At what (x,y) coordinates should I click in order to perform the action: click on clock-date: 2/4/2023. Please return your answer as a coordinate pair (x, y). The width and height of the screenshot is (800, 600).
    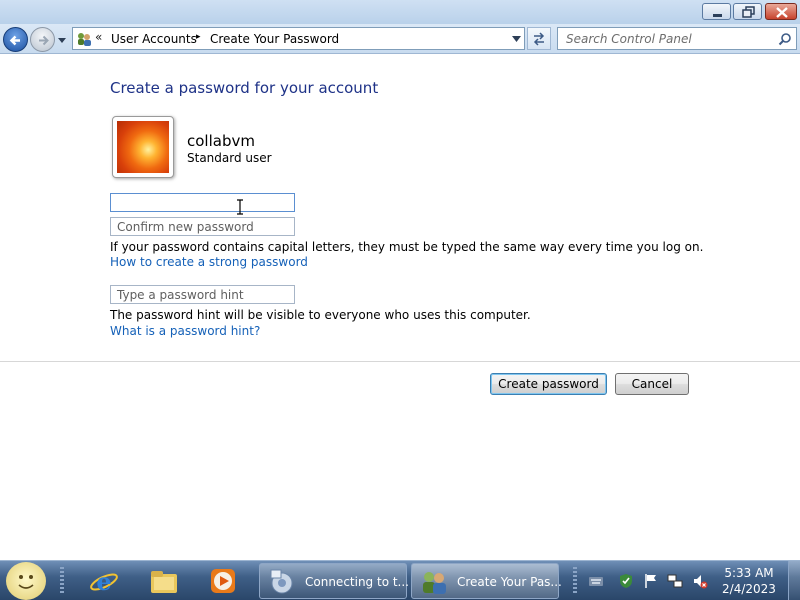
    Looking at the image, I should click on (749, 589).